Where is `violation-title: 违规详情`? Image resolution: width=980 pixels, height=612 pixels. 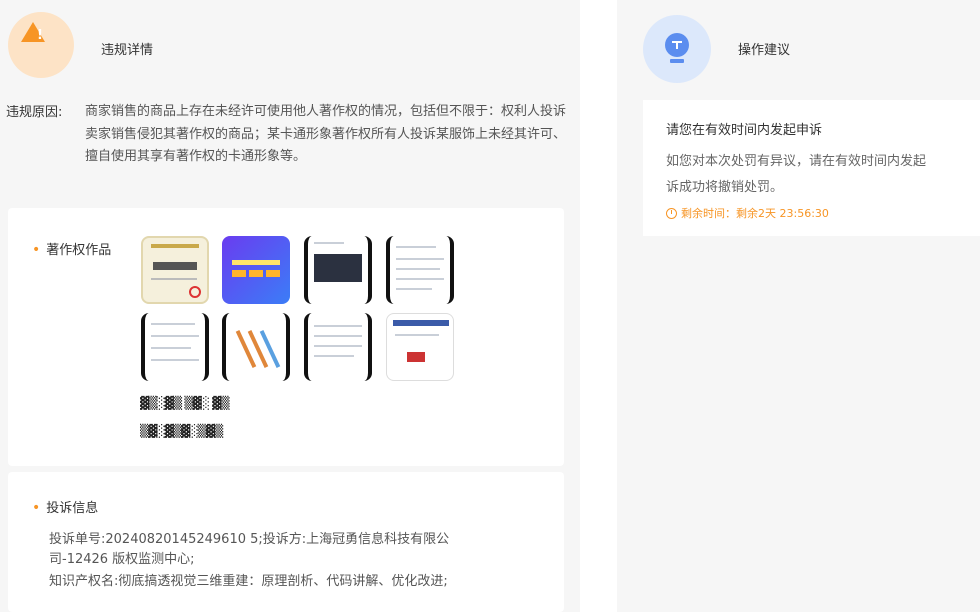
violation-title: 违规详情 is located at coordinates (127, 50).